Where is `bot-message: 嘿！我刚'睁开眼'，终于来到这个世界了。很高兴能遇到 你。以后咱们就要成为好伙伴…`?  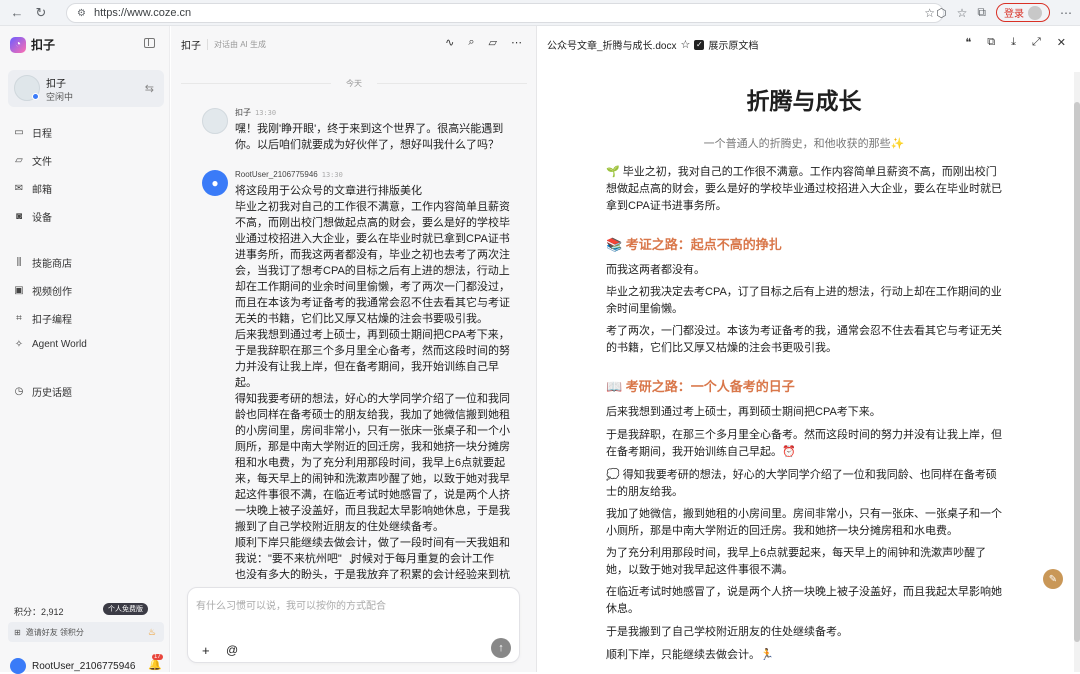
bot-message: 嘿！我刚'睁开眼'，终于来到这个世界了。很高兴能遇到 你。以后咱们就要成为好伙伴… is located at coordinates (369, 137).